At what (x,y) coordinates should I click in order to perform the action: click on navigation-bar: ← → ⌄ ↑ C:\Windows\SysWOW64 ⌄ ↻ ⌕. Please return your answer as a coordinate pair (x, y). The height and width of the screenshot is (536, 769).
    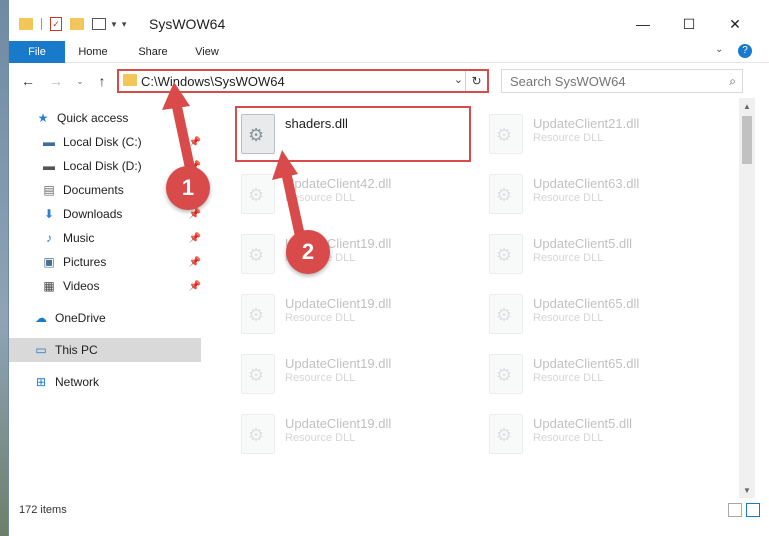
    Looking at the image, I should click on (389, 81).